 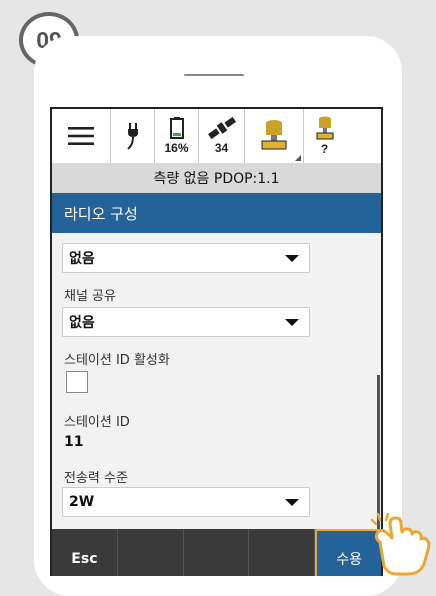 What do you see at coordinates (96, 478) in the screenshot?
I see `tx-power-label: 전송력 수준` at bounding box center [96, 478].